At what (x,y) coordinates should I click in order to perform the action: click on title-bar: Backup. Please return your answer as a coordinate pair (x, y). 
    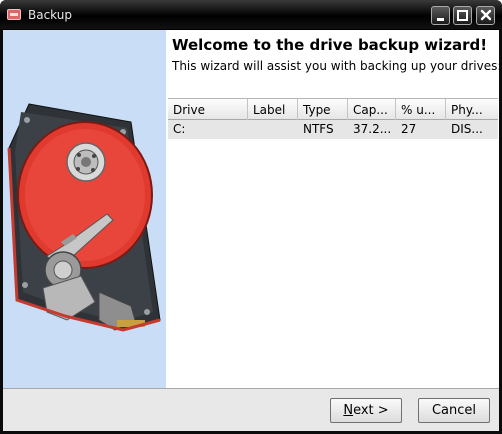
    Looking at the image, I should click on (251, 15).